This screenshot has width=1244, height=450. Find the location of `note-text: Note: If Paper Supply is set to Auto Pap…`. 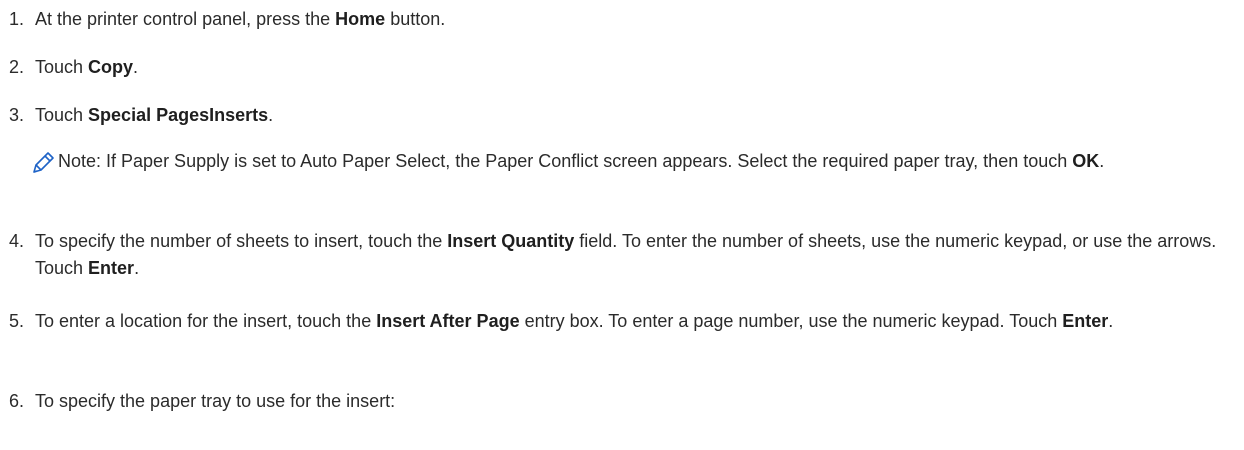

note-text: Note: If Paper Supply is set to Auto Pap… is located at coordinates (581, 161).